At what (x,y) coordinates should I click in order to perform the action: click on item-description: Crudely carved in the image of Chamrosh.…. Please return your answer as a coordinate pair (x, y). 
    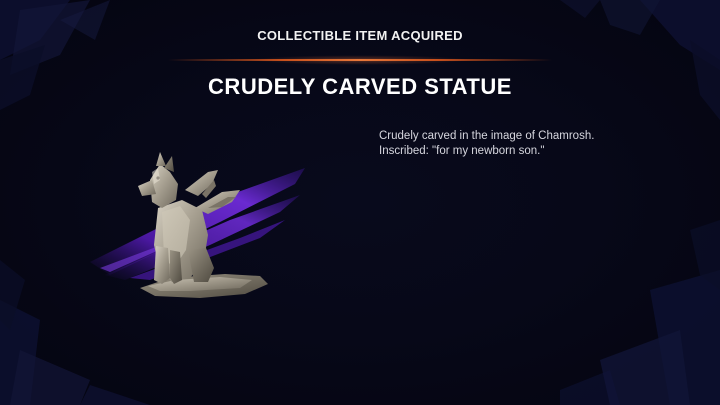
    Looking at the image, I should click on (524, 144).